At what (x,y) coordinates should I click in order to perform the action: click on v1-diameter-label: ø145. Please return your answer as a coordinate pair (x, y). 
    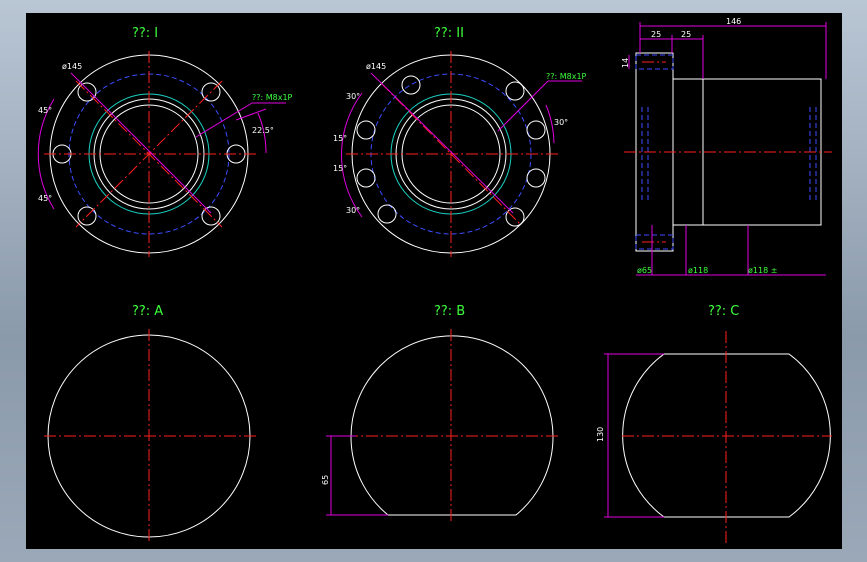
    Looking at the image, I should click on (72, 66).